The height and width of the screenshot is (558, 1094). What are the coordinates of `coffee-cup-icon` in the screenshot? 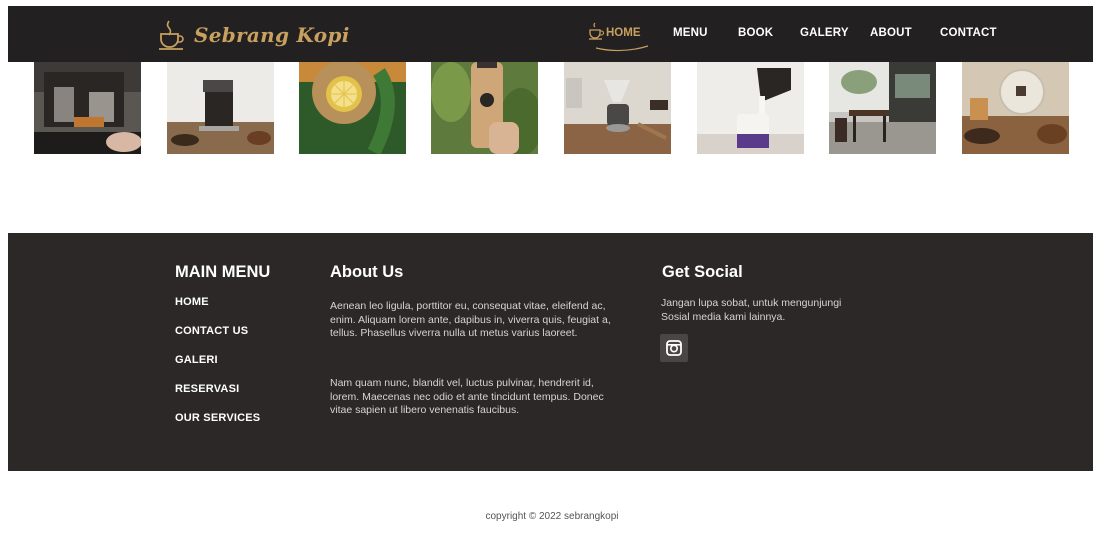 It's located at (596, 31).